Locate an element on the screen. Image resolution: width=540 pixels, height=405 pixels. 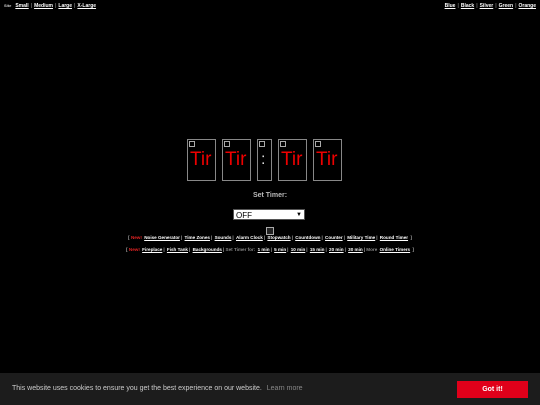
set-timer-for-label: Set Timer for: is located at coordinates (240, 249).